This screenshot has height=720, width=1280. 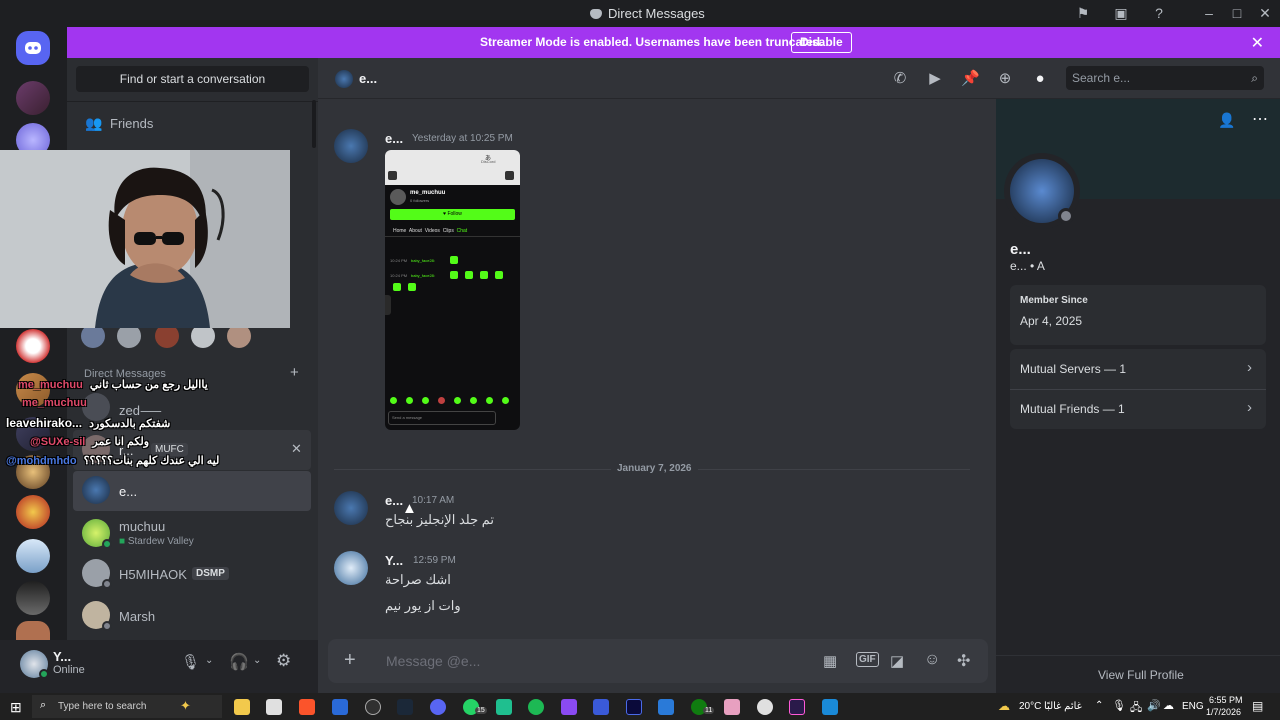 I want to click on window-titlebar: Direct Messages ⚑ ▣ ? – □ ✕, so click(x=640, y=13).